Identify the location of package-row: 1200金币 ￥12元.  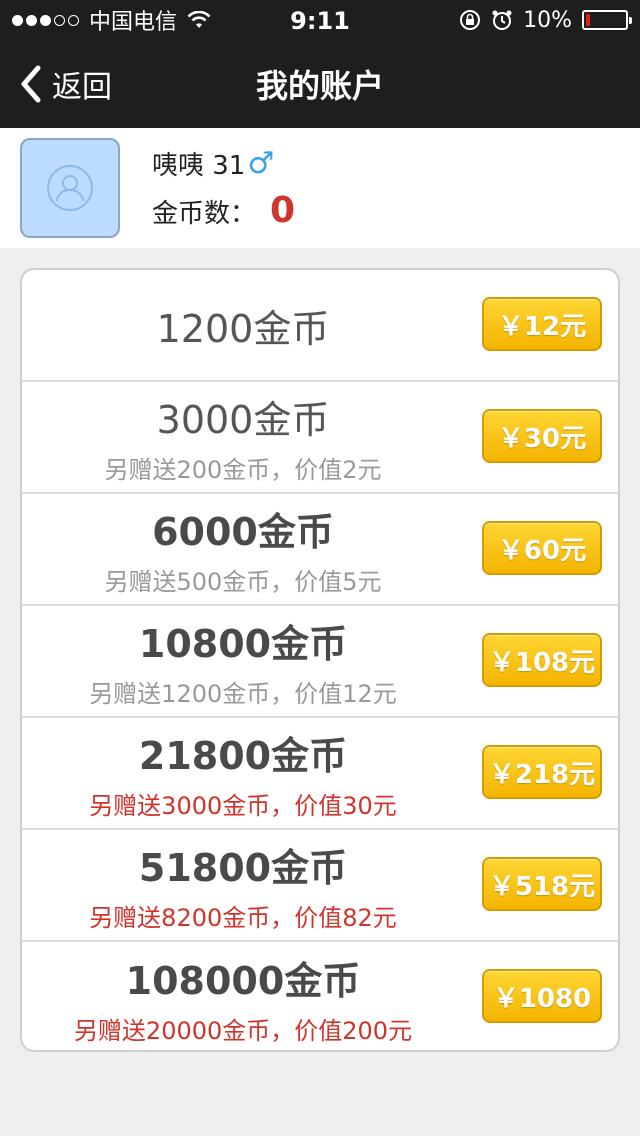
(320, 326).